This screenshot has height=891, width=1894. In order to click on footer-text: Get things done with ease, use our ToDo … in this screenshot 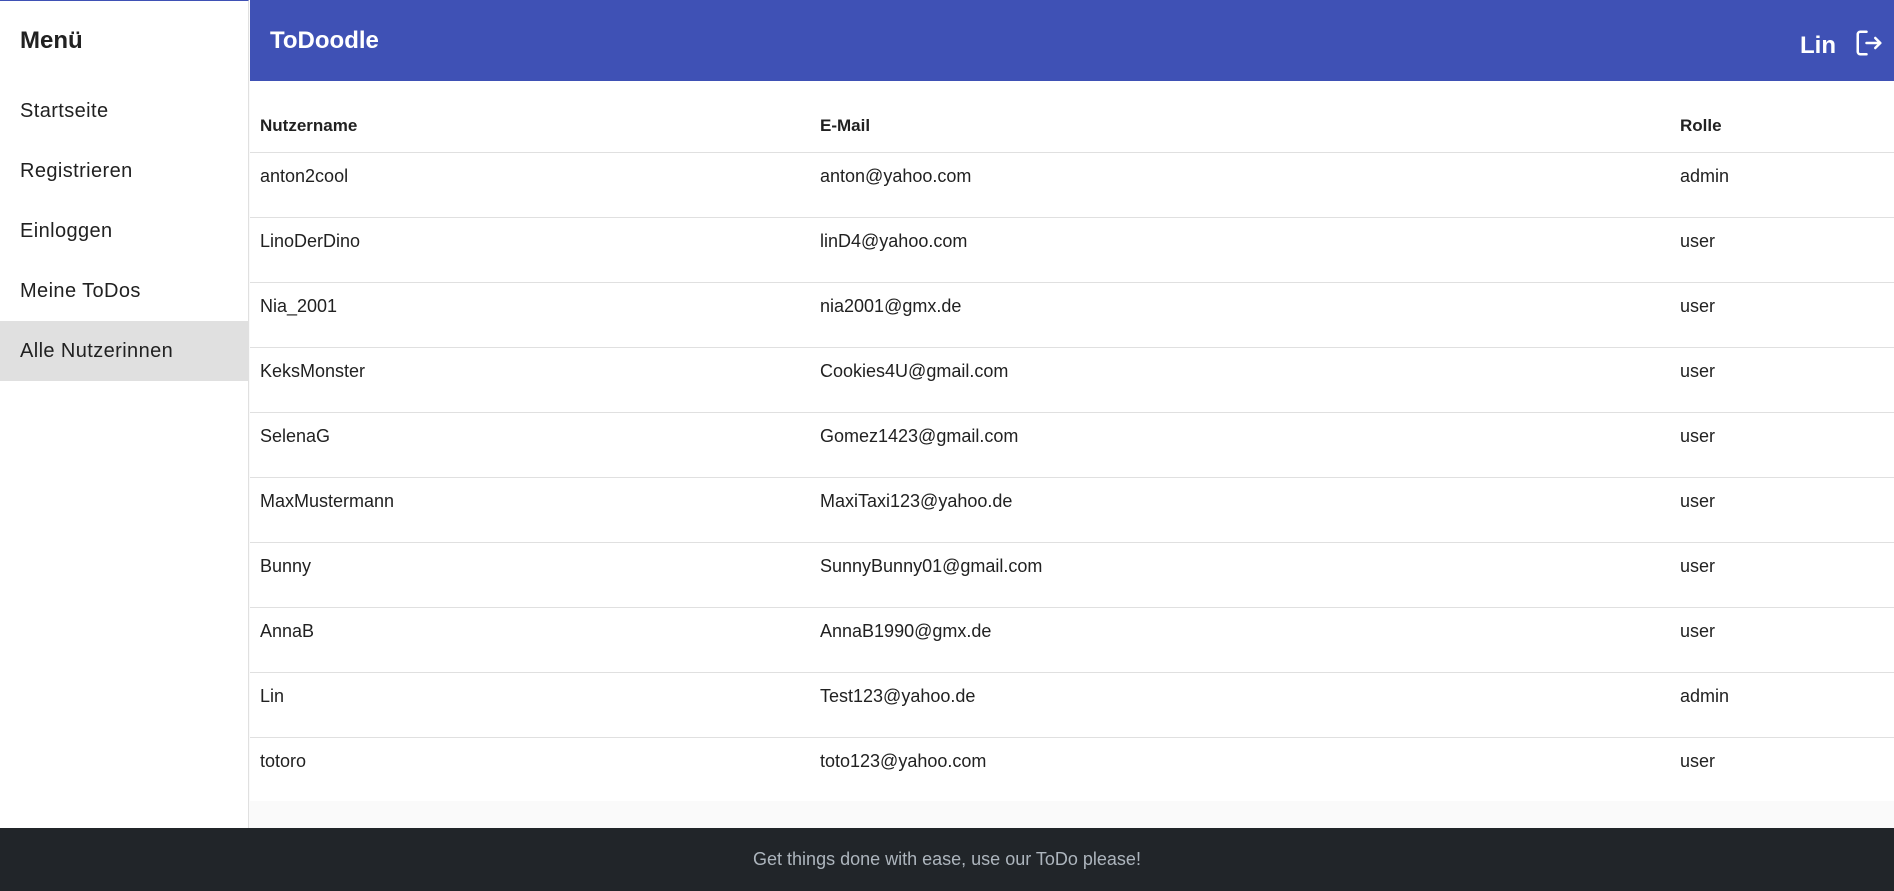, I will do `click(947, 859)`.